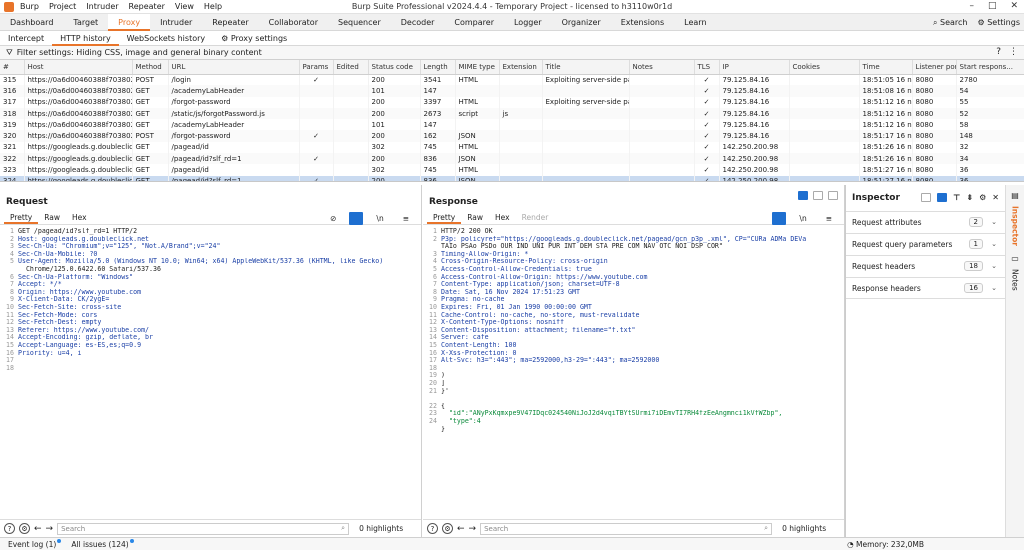 This screenshot has height=550, width=1024. Describe the element at coordinates (662, 67) in the screenshot. I see `column-header: Notes` at that location.